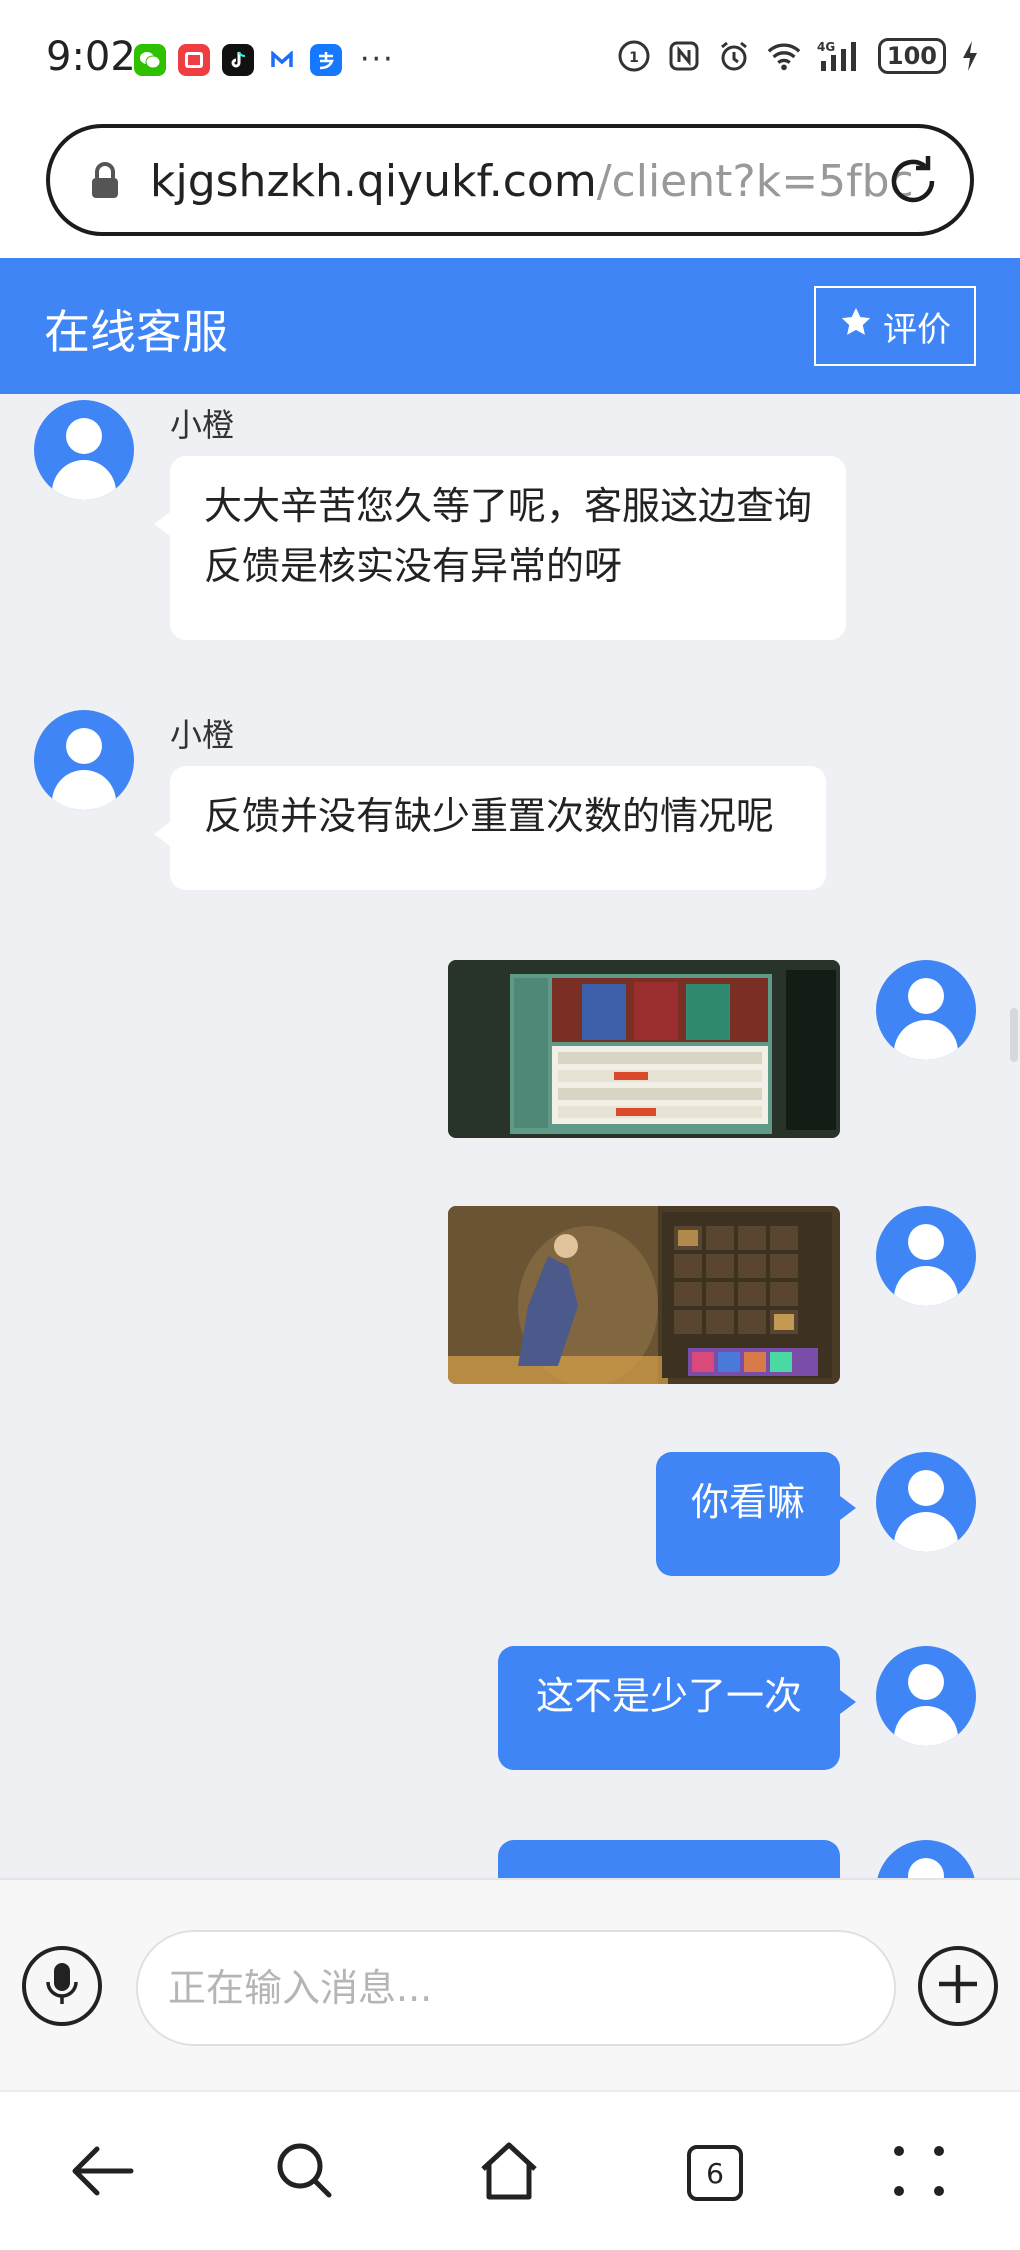 This screenshot has height=2250, width=1020. Describe the element at coordinates (826, 47) in the screenshot. I see `svg-text: 4G` at that location.